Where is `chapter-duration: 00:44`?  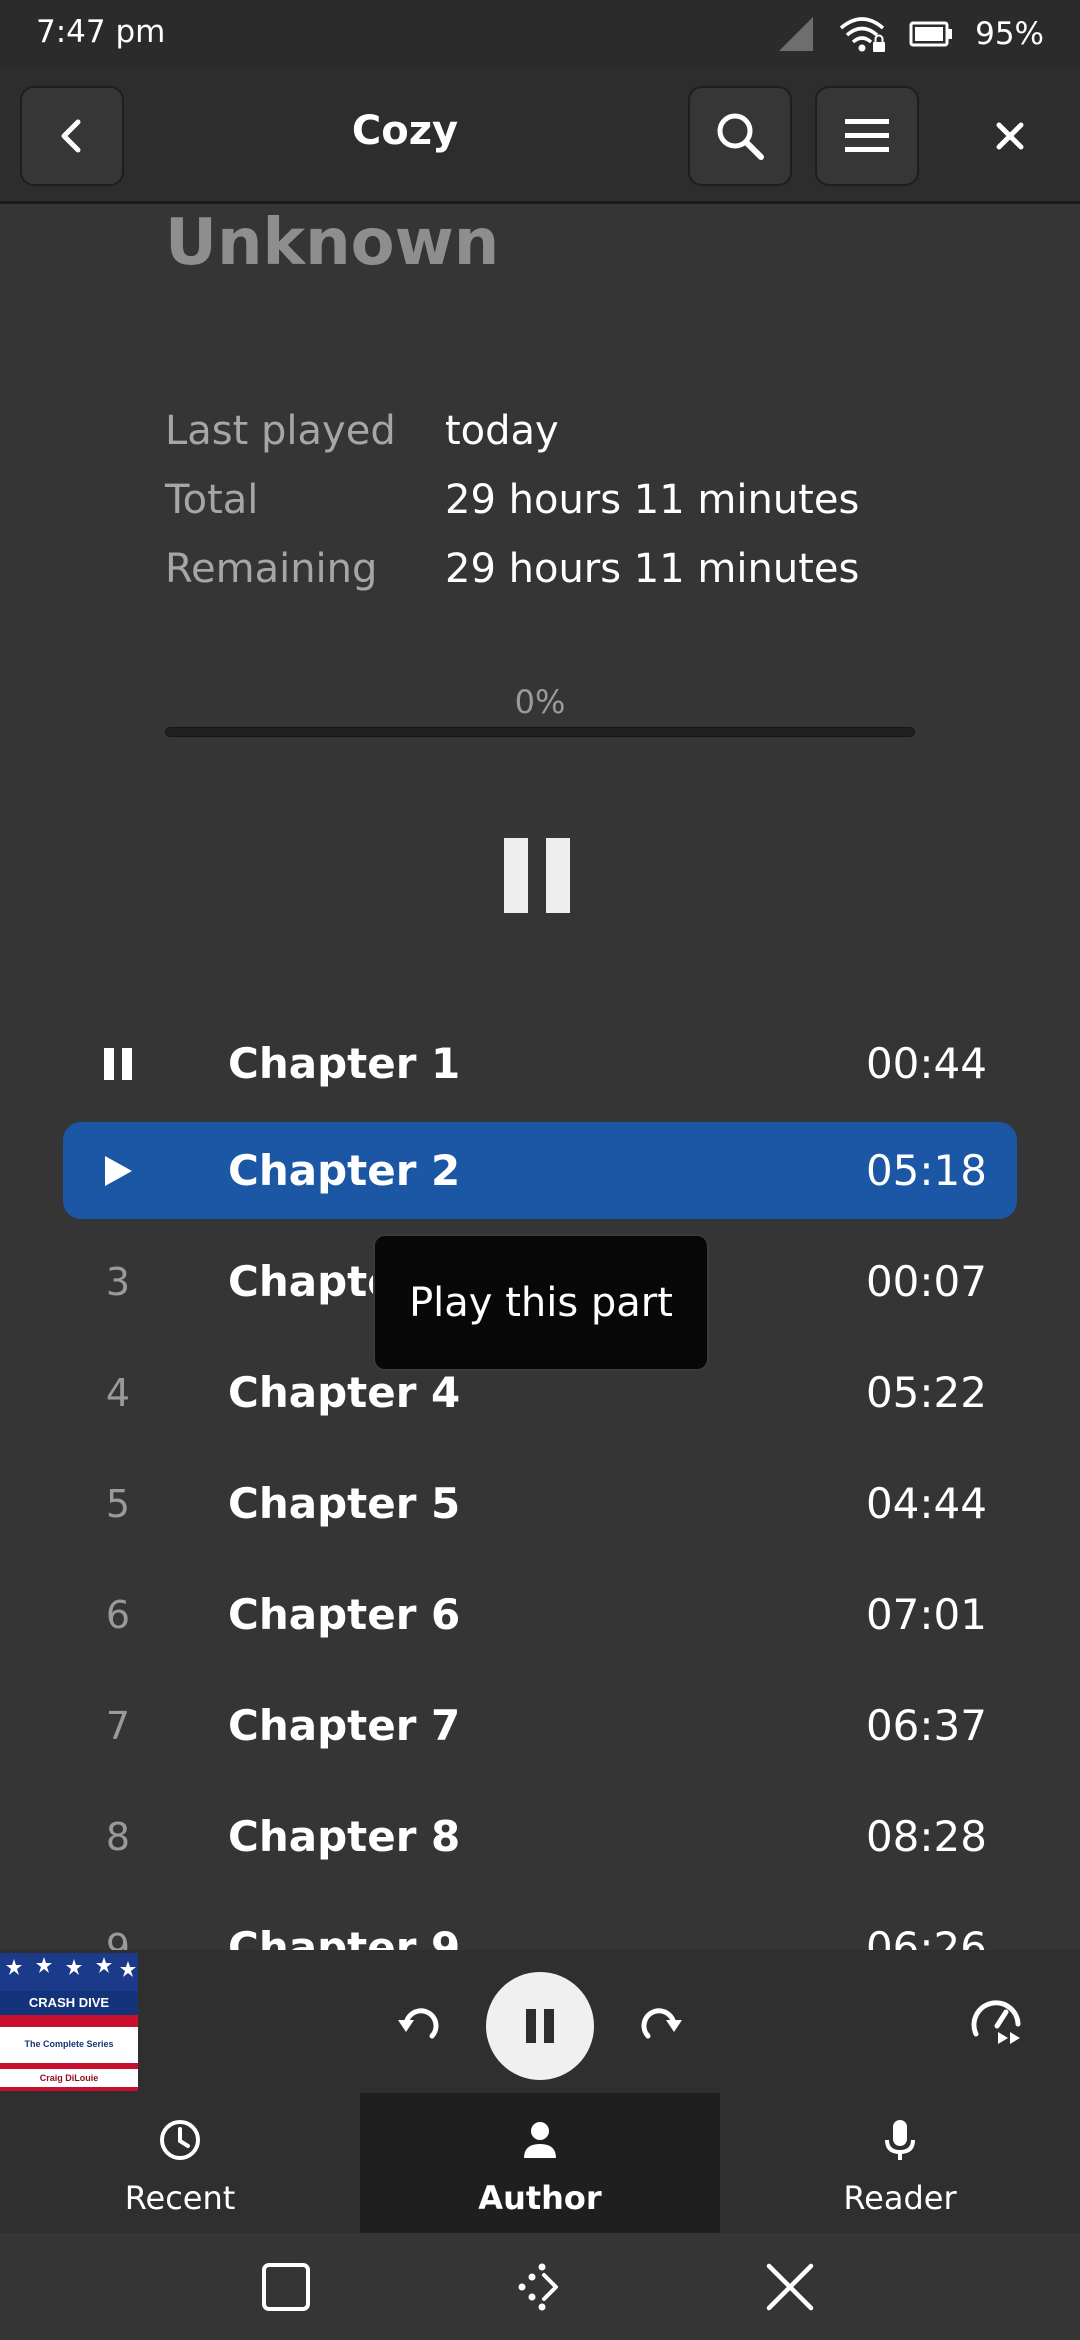
chapter-duration: 00:44 is located at coordinates (926, 1063).